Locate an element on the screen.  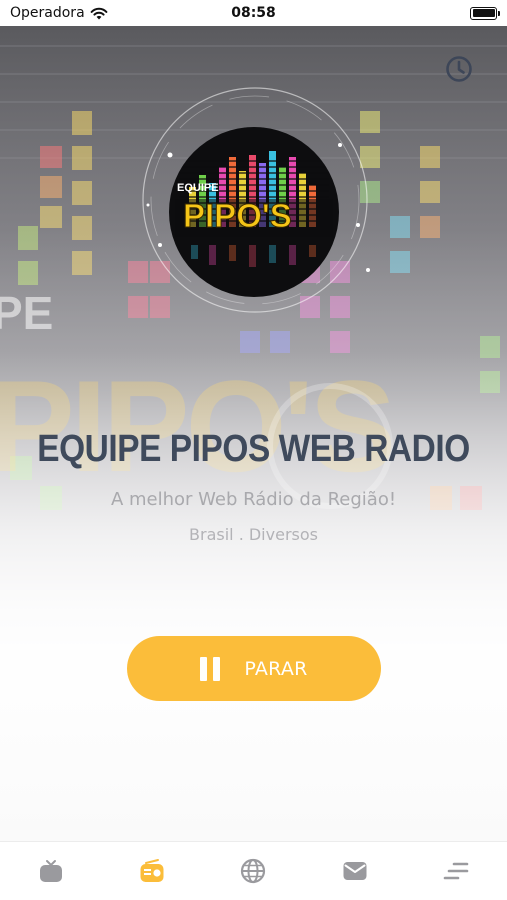
tab-radio is located at coordinates (152, 871).